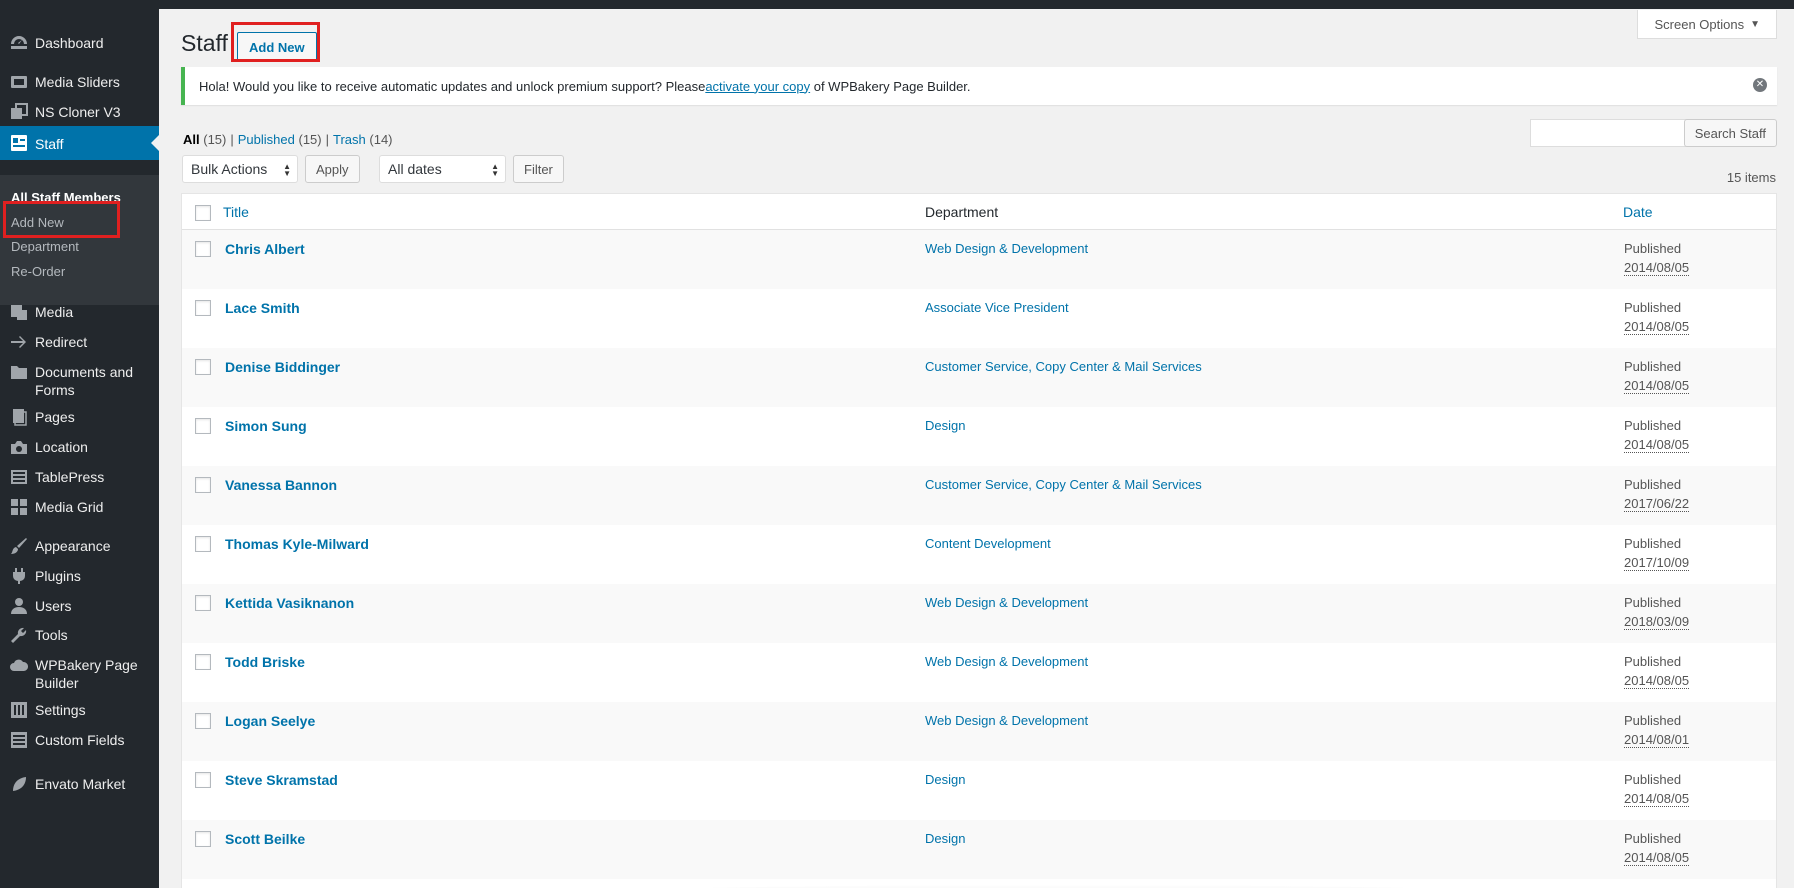 This screenshot has width=1794, height=888. Describe the element at coordinates (266, 139) in the screenshot. I see `filter-published-label: Published` at that location.